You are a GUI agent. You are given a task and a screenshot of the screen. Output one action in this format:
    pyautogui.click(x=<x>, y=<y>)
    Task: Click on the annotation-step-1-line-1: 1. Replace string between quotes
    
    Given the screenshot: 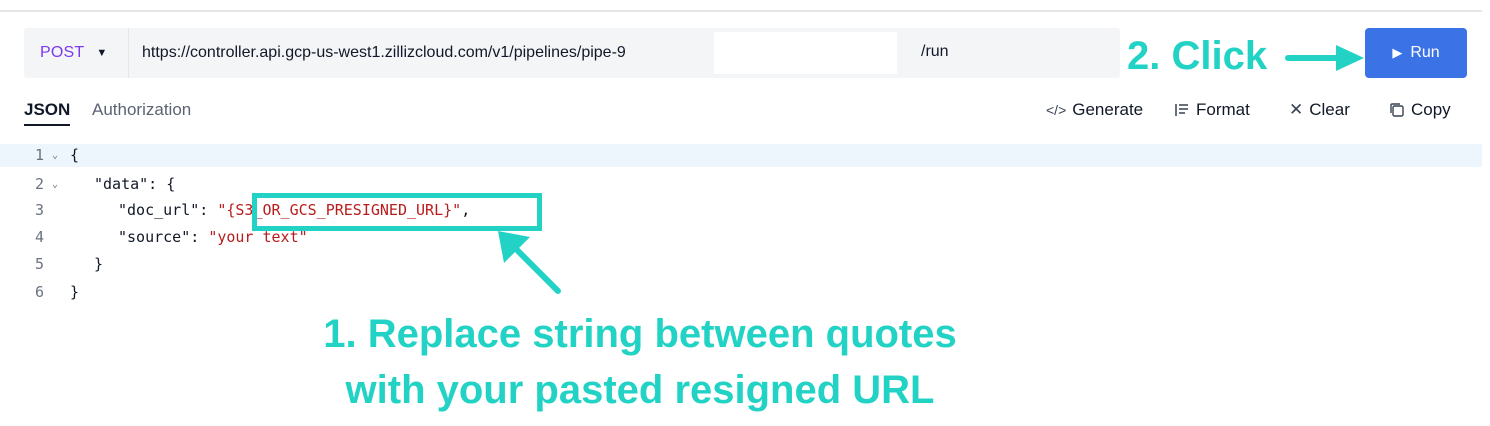 What is the action you would take?
    pyautogui.click(x=640, y=334)
    